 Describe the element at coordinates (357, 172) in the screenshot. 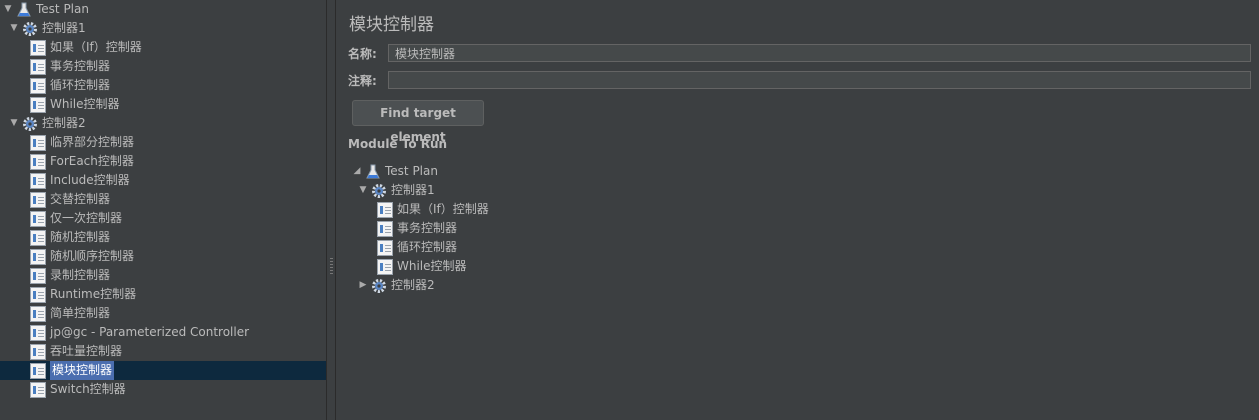

I see `expand-toggle-icon: ◢` at that location.